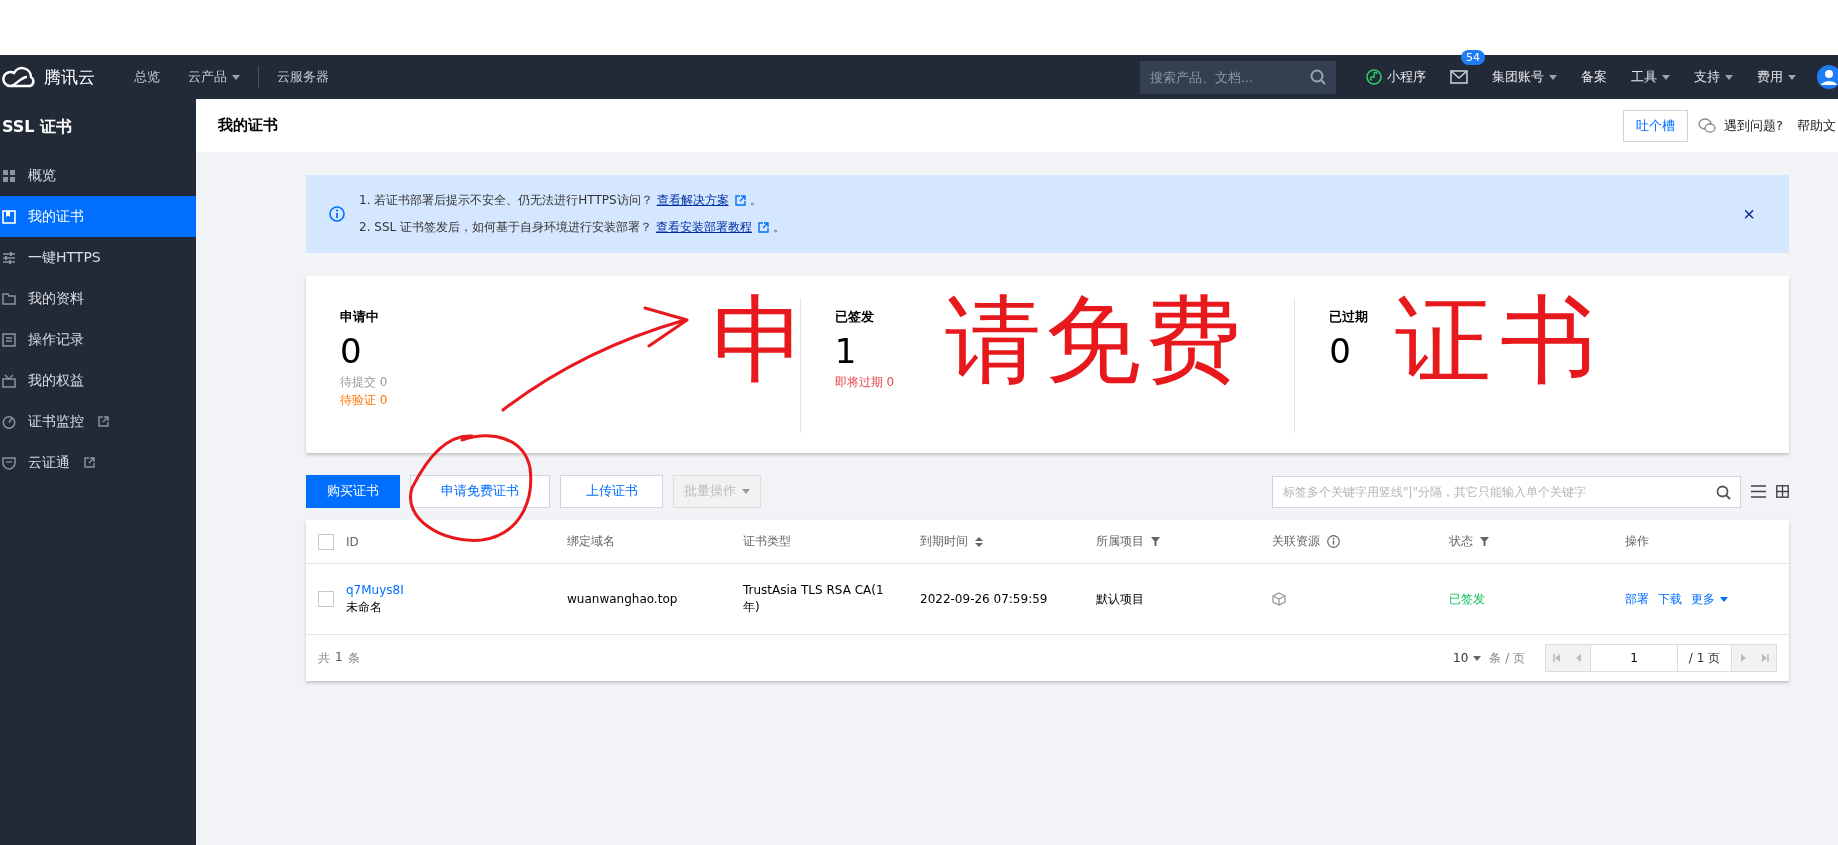 The width and height of the screenshot is (1838, 845). What do you see at coordinates (622, 599) in the screenshot?
I see `table-cell-text: wuanwanghao.top` at bounding box center [622, 599].